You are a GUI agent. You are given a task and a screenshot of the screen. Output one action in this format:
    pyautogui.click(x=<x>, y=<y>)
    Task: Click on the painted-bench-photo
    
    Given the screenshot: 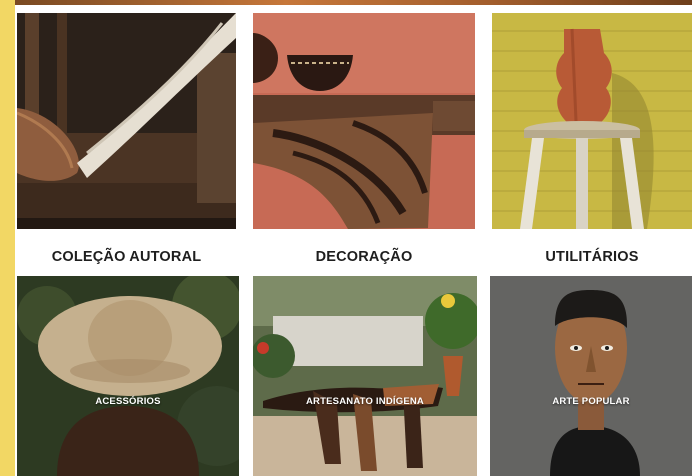 What is the action you would take?
    pyautogui.click(x=364, y=121)
    